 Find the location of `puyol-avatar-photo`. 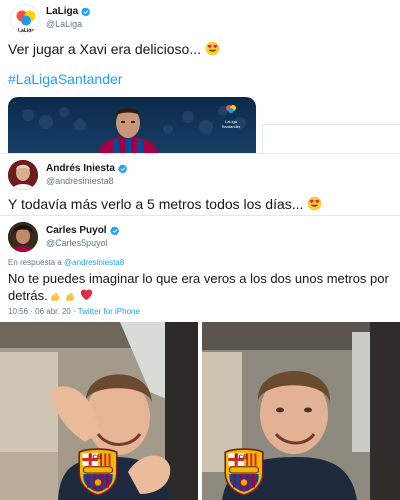

puyol-avatar-photo is located at coordinates (23, 237).